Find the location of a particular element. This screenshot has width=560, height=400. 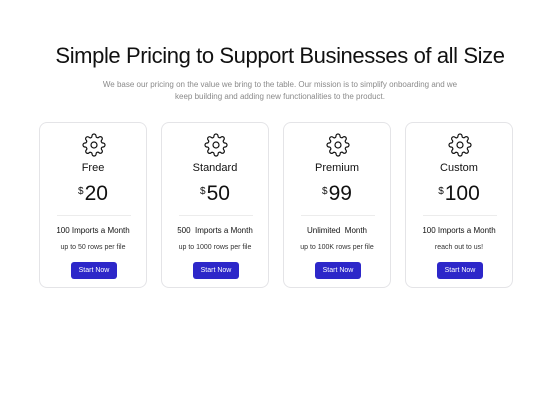

plan-rows-limit: reach out to us! is located at coordinates (459, 247).